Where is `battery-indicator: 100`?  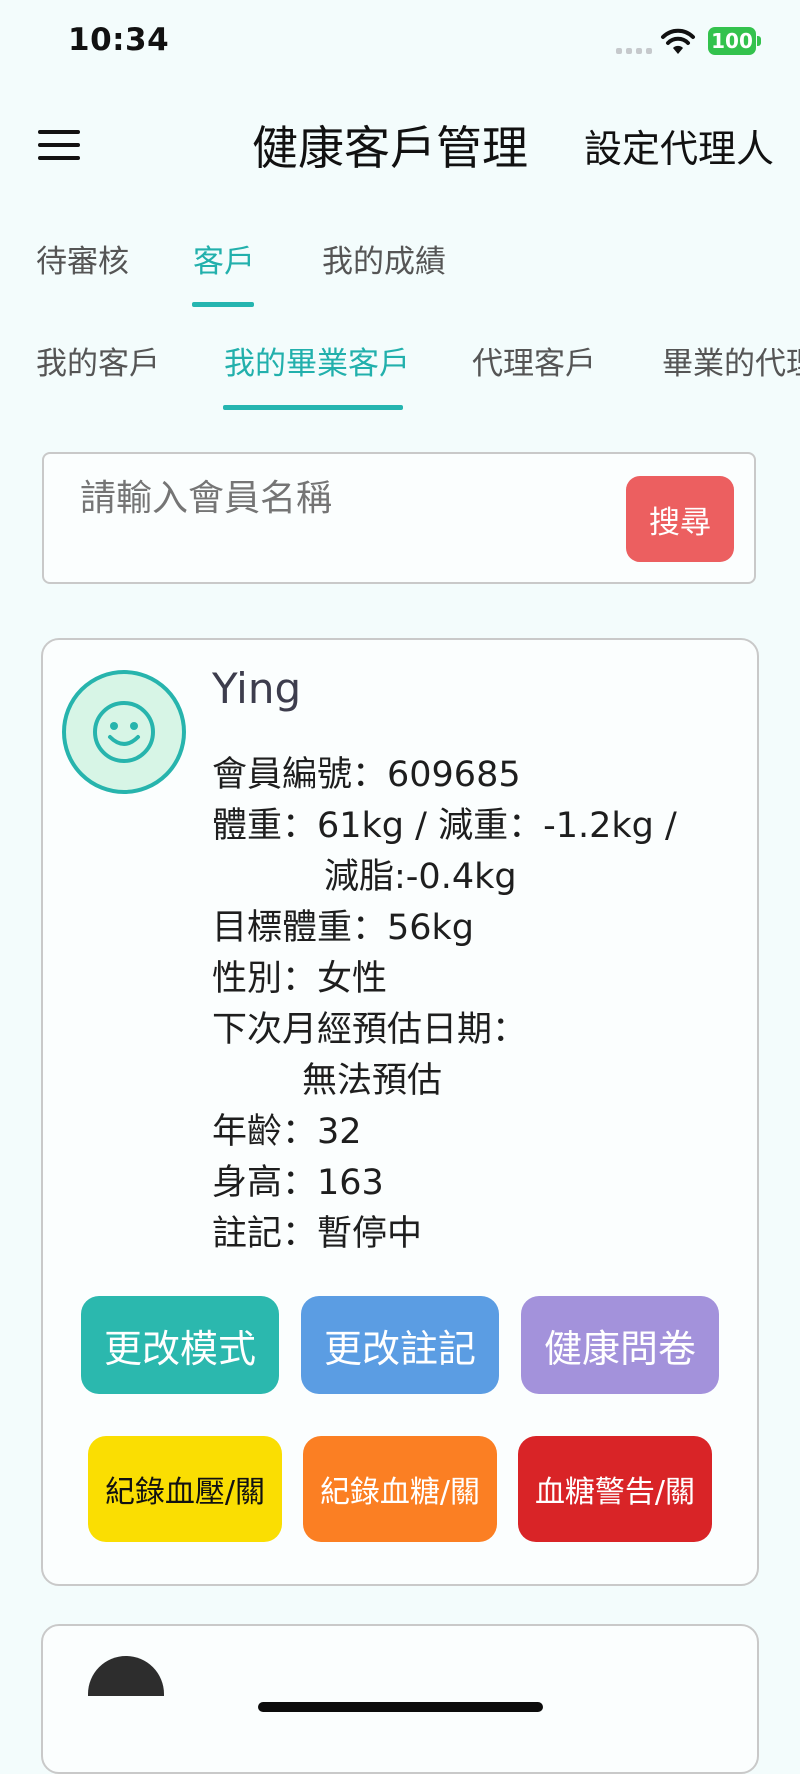 battery-indicator: 100 is located at coordinates (732, 41).